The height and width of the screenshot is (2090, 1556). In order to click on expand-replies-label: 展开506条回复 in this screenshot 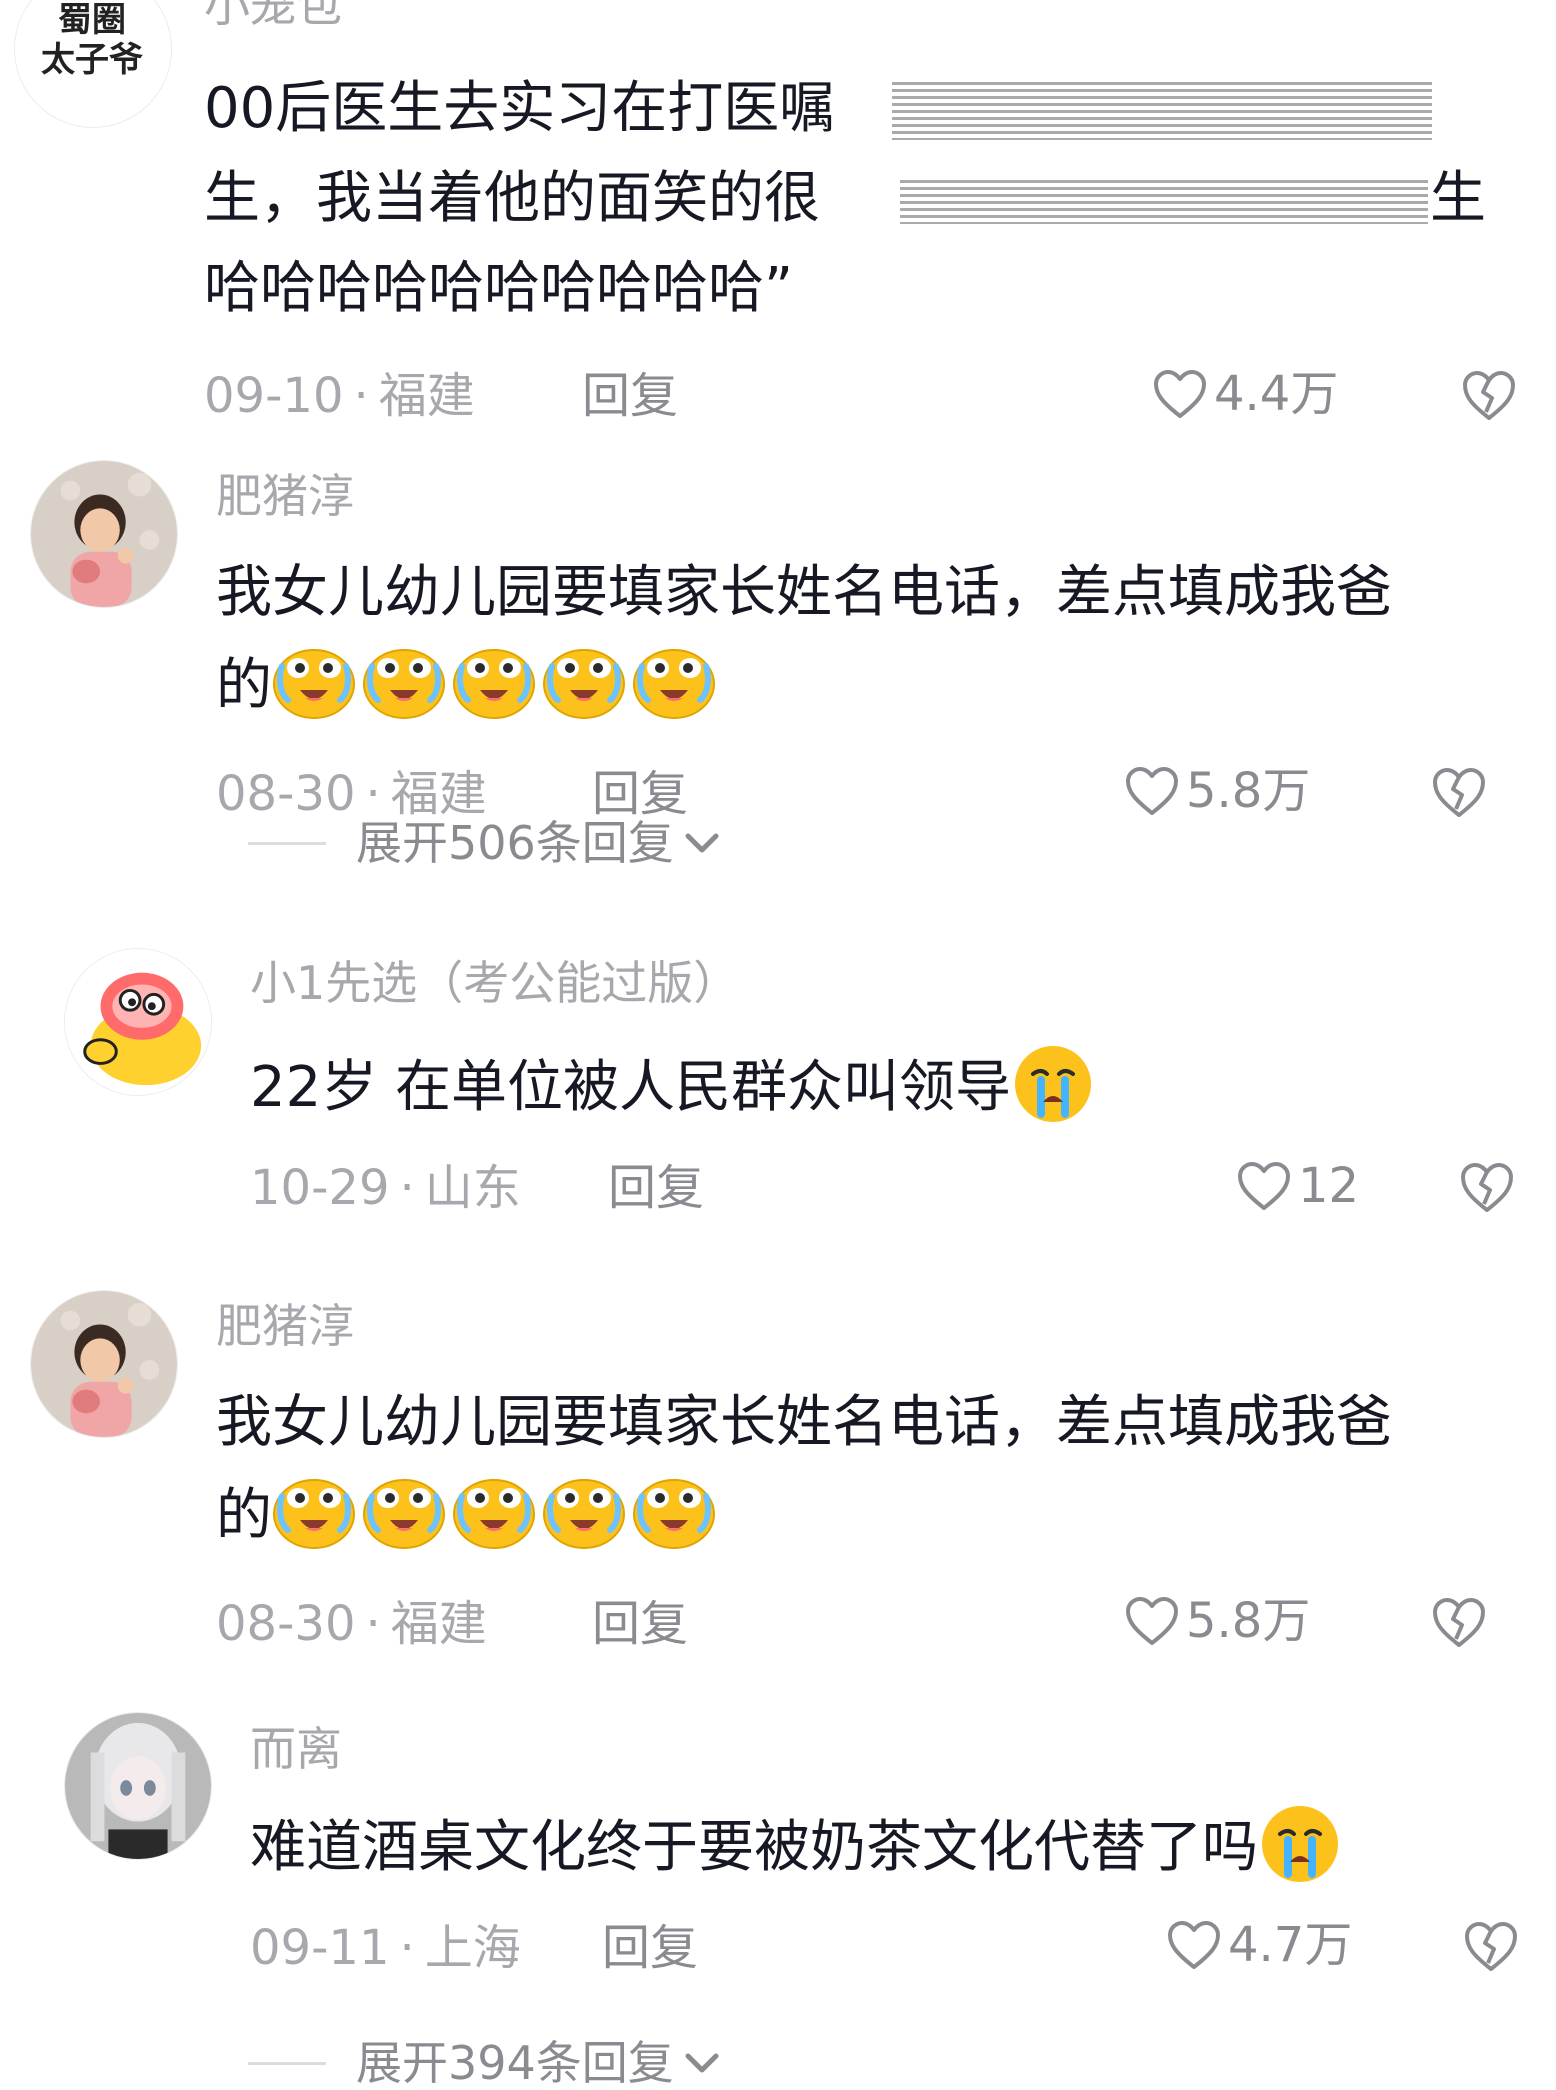, I will do `click(515, 843)`.